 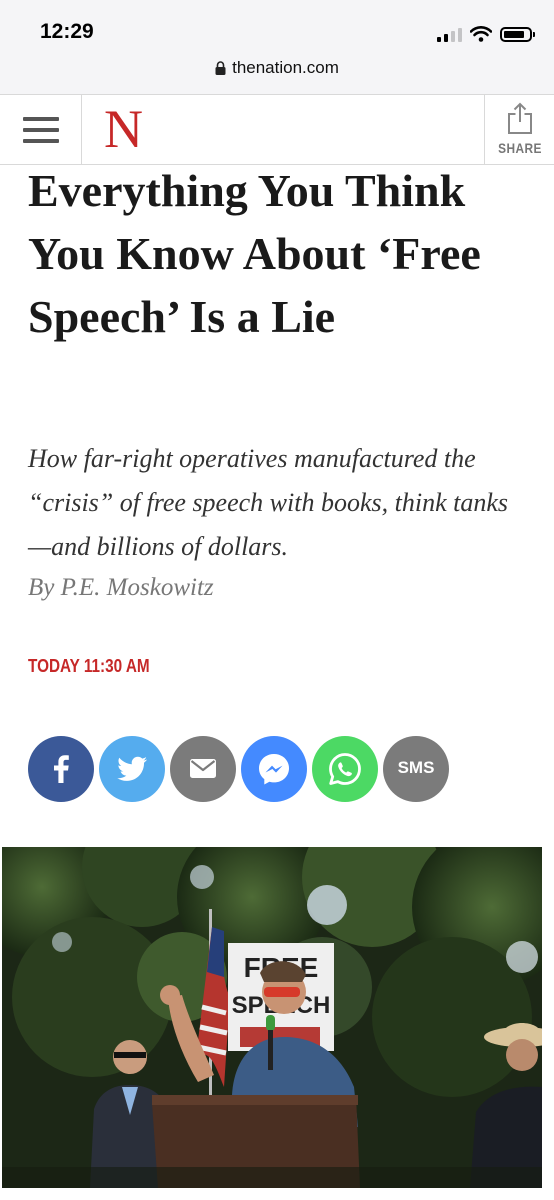 I want to click on share-label: SHARE, so click(x=520, y=148).